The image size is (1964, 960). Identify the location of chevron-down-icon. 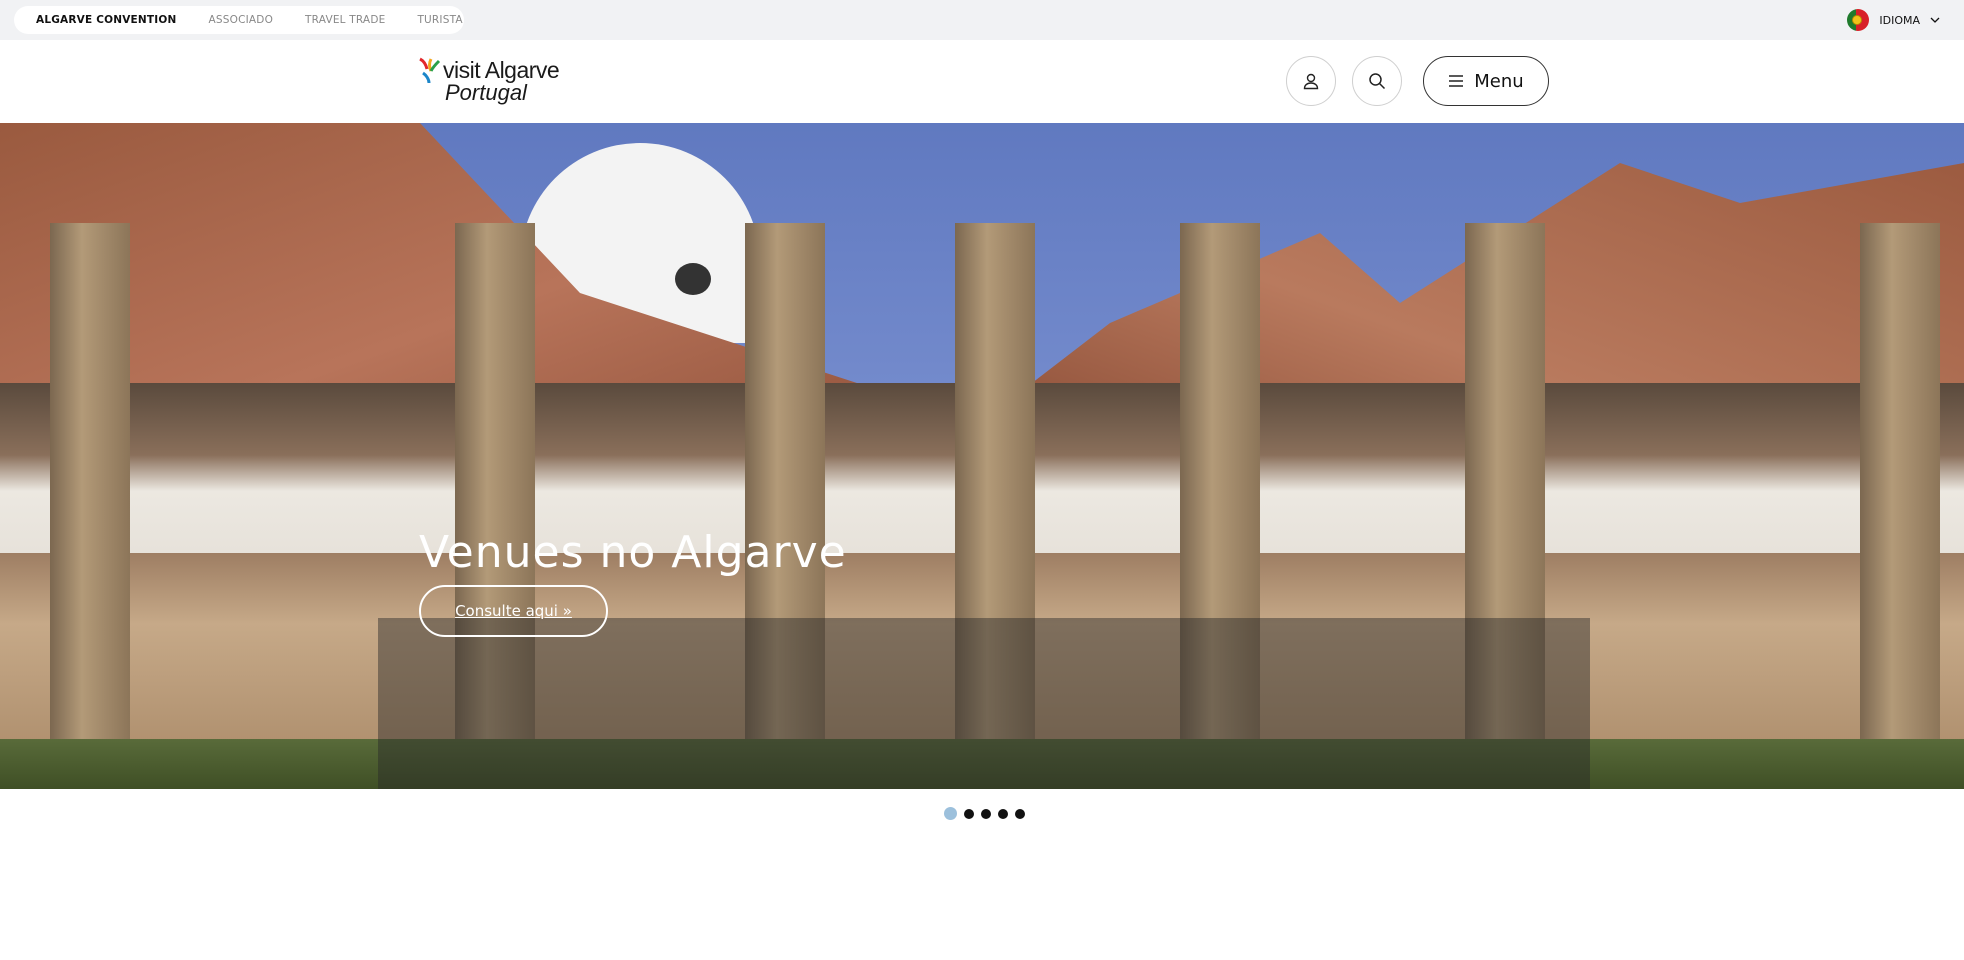
(1935, 20).